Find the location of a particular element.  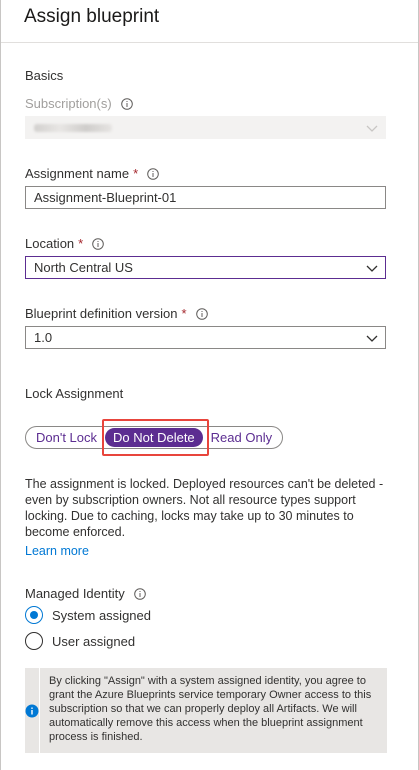

radio-user-assigned: User assigned is located at coordinates (80, 641).